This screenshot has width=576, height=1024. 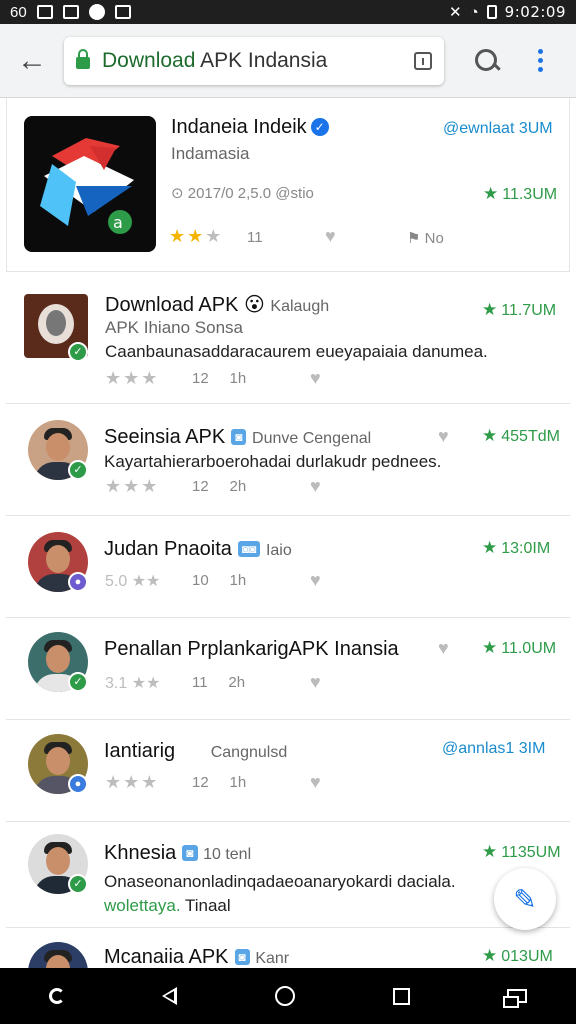 I want to click on battery-icon, so click(x=491, y=12).